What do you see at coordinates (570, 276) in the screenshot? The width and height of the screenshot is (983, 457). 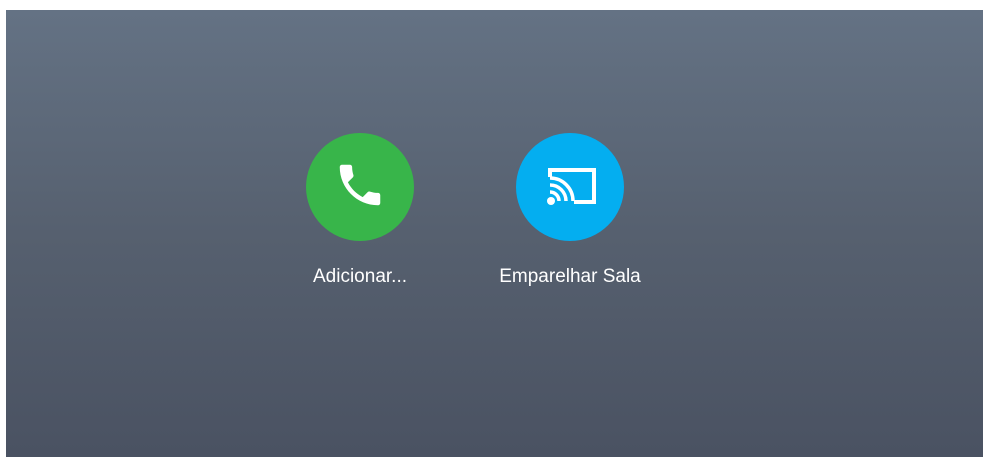 I see `pair-room-label: Emparelhar Sala` at bounding box center [570, 276].